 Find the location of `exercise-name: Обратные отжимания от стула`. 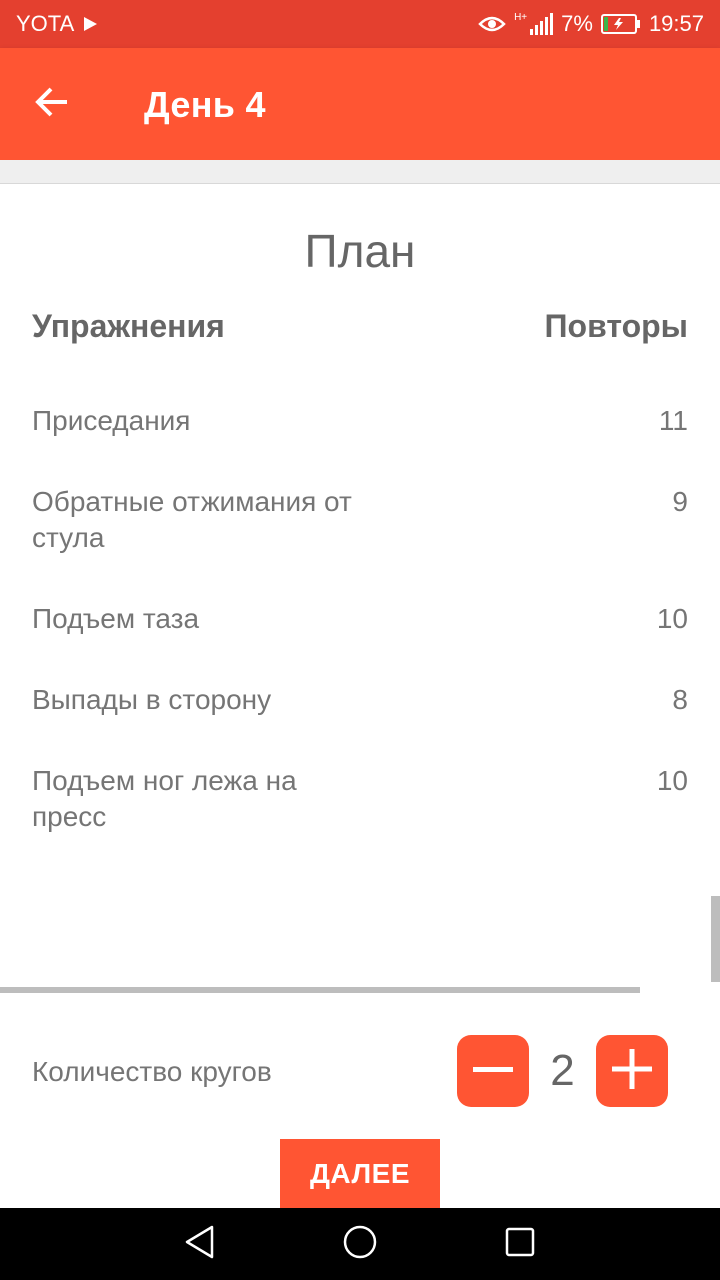

exercise-name: Обратные отжимания от стула is located at coordinates (192, 519).